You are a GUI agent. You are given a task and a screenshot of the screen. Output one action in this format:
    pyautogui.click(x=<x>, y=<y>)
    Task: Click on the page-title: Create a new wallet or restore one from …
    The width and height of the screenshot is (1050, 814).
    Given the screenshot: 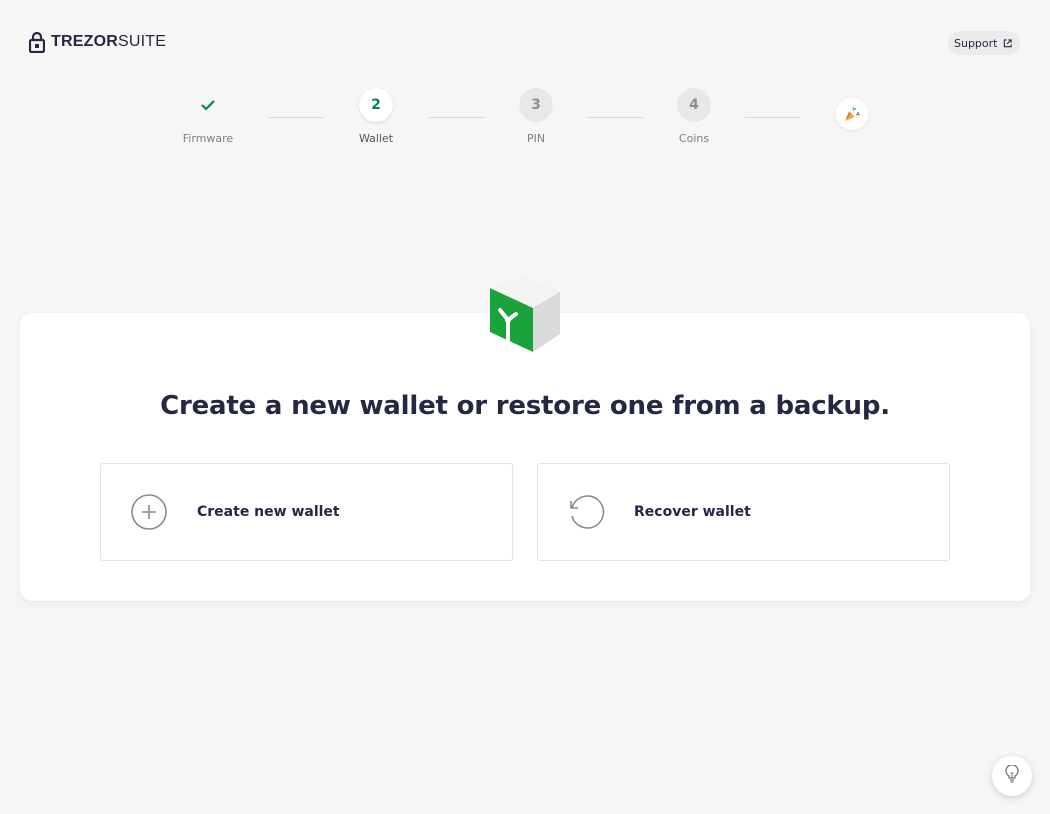 What is the action you would take?
    pyautogui.click(x=525, y=406)
    